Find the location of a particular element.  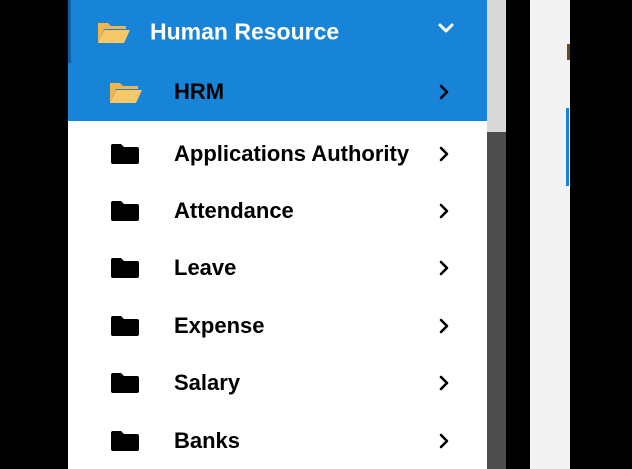

menu-item-attendance: Attendance is located at coordinates (277, 210).